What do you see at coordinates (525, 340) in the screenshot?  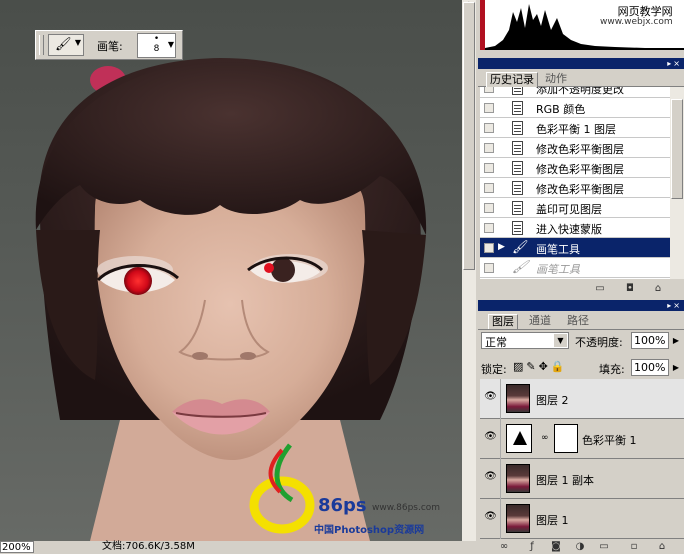 I see `blend-mode-select: 正常 ▼` at bounding box center [525, 340].